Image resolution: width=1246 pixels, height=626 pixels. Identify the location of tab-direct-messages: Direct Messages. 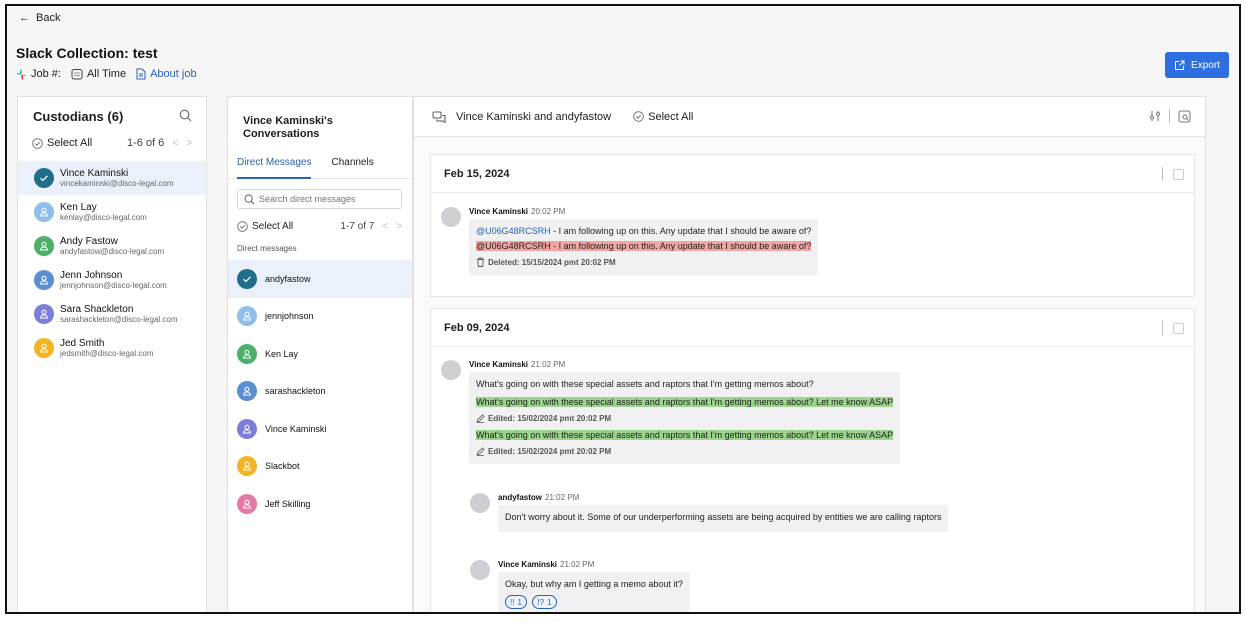
(274, 167).